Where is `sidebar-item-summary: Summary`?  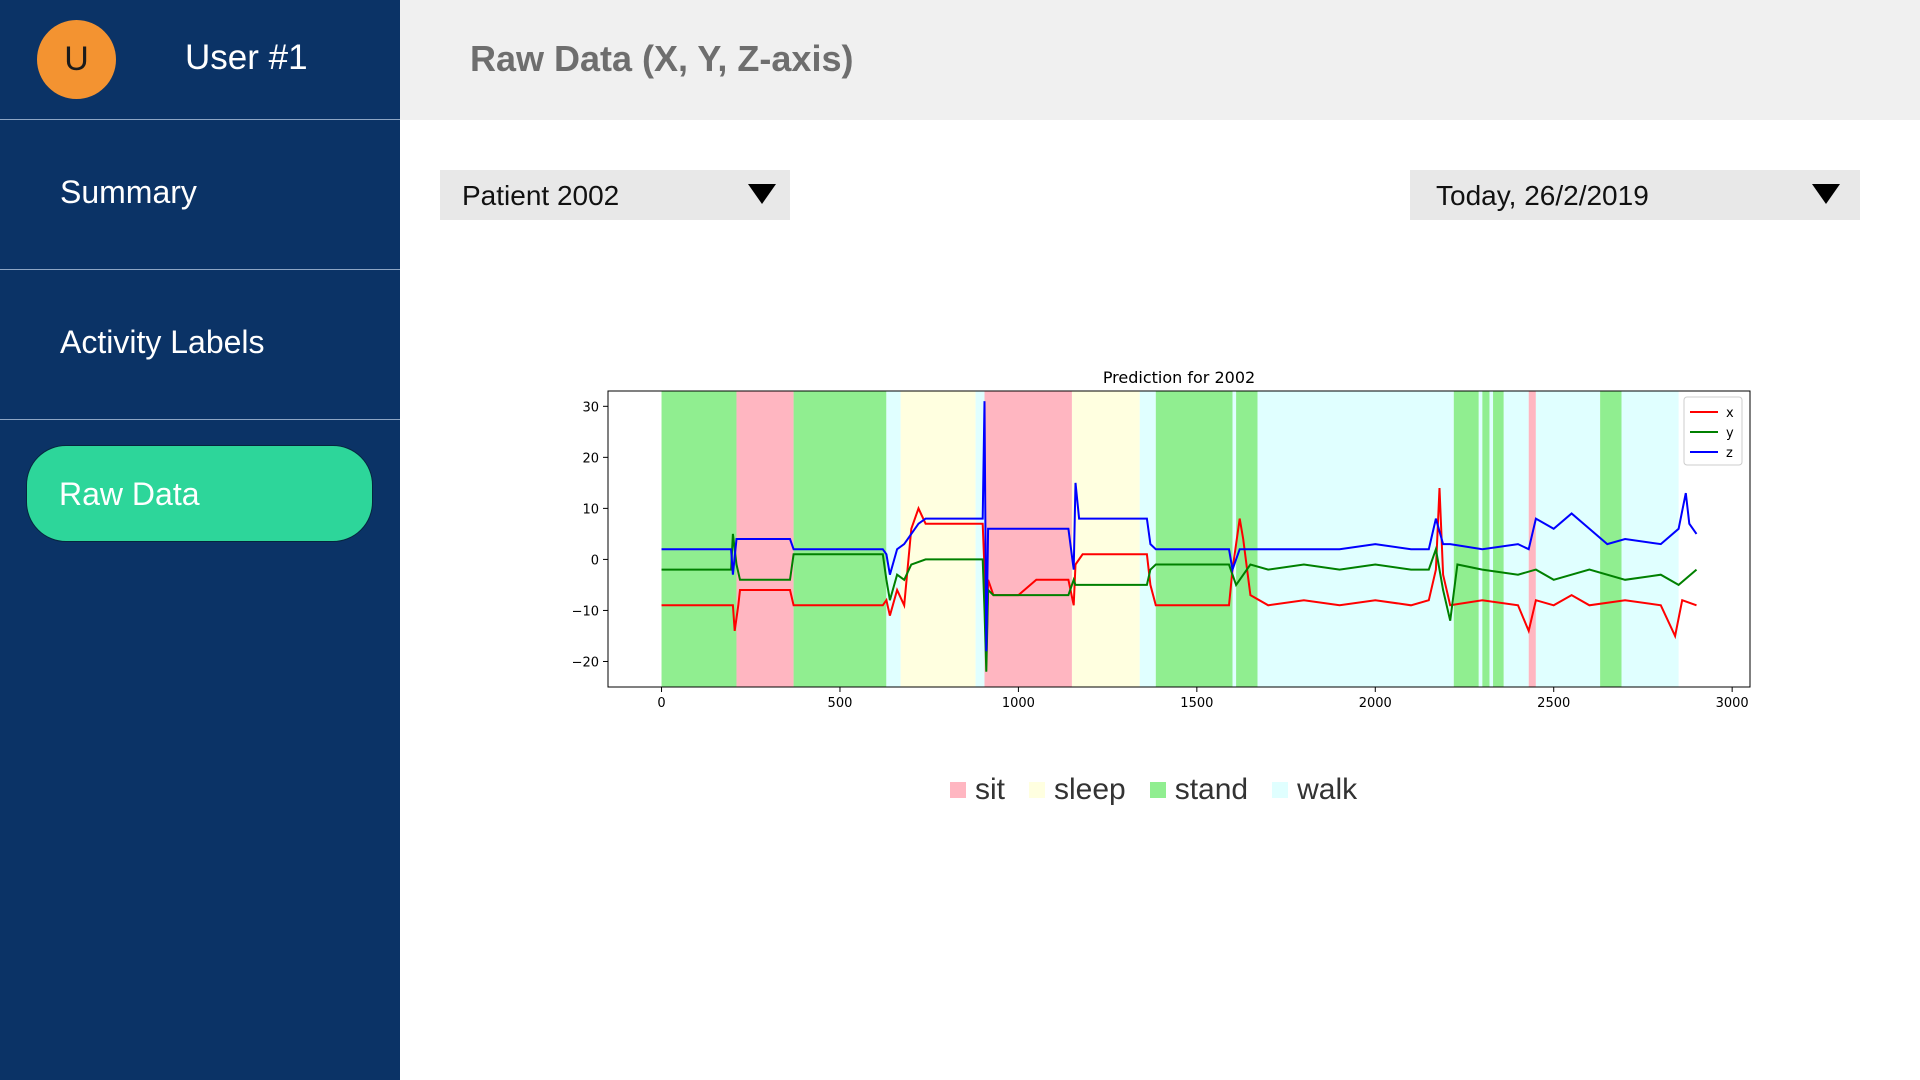 sidebar-item-summary: Summary is located at coordinates (200, 195).